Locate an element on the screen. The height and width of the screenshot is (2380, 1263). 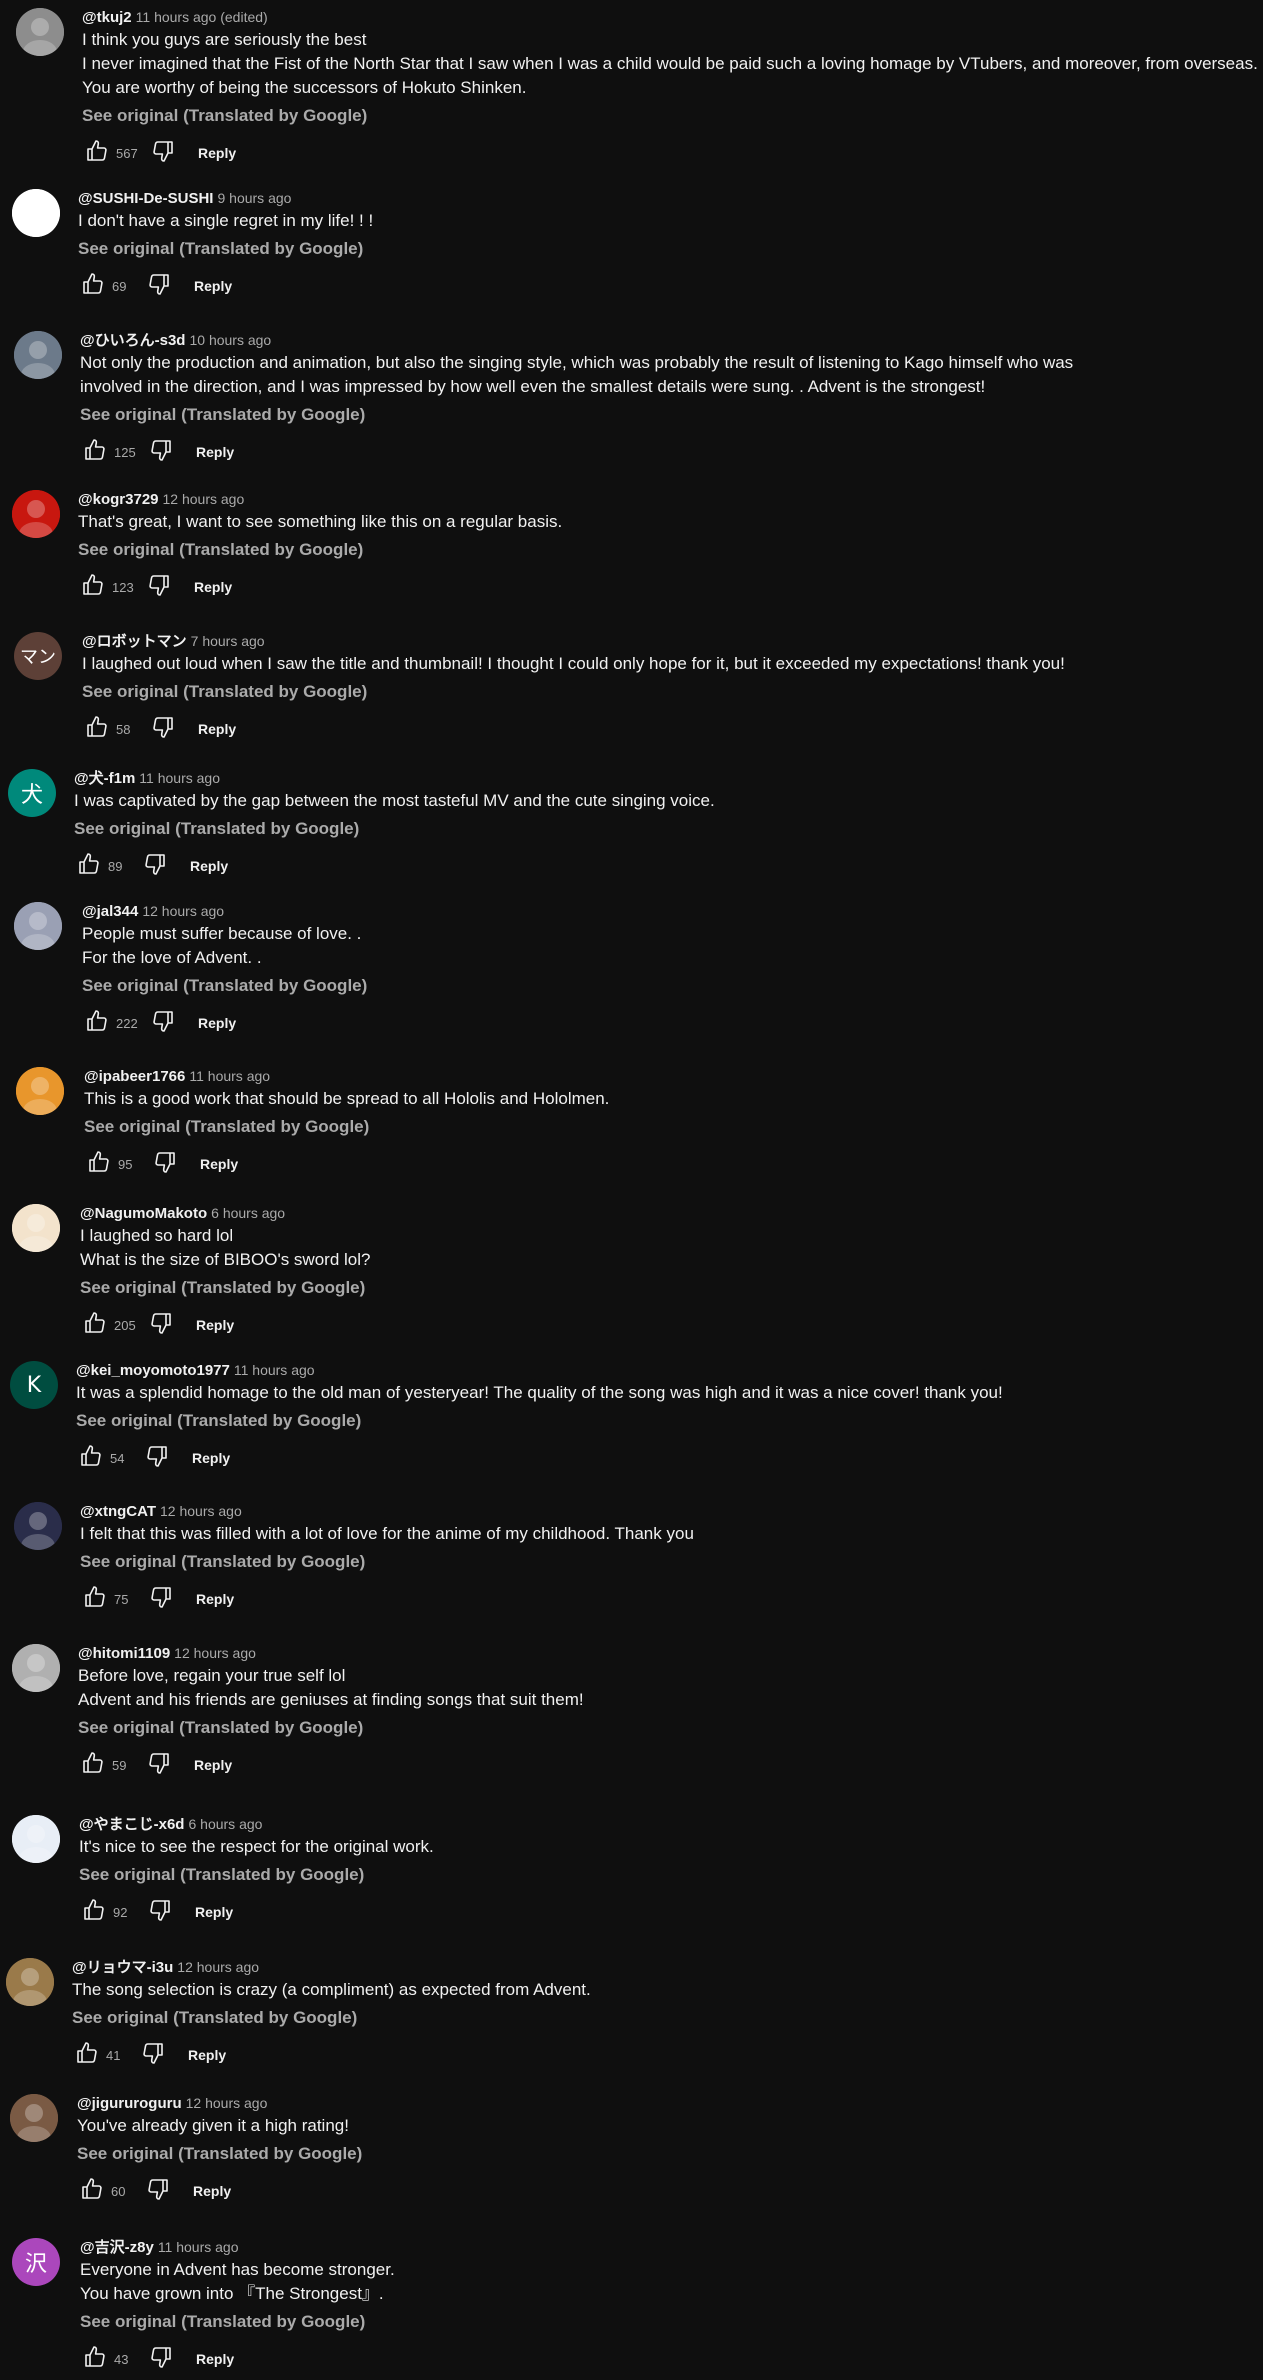
avatar: 犬 is located at coordinates (32, 793).